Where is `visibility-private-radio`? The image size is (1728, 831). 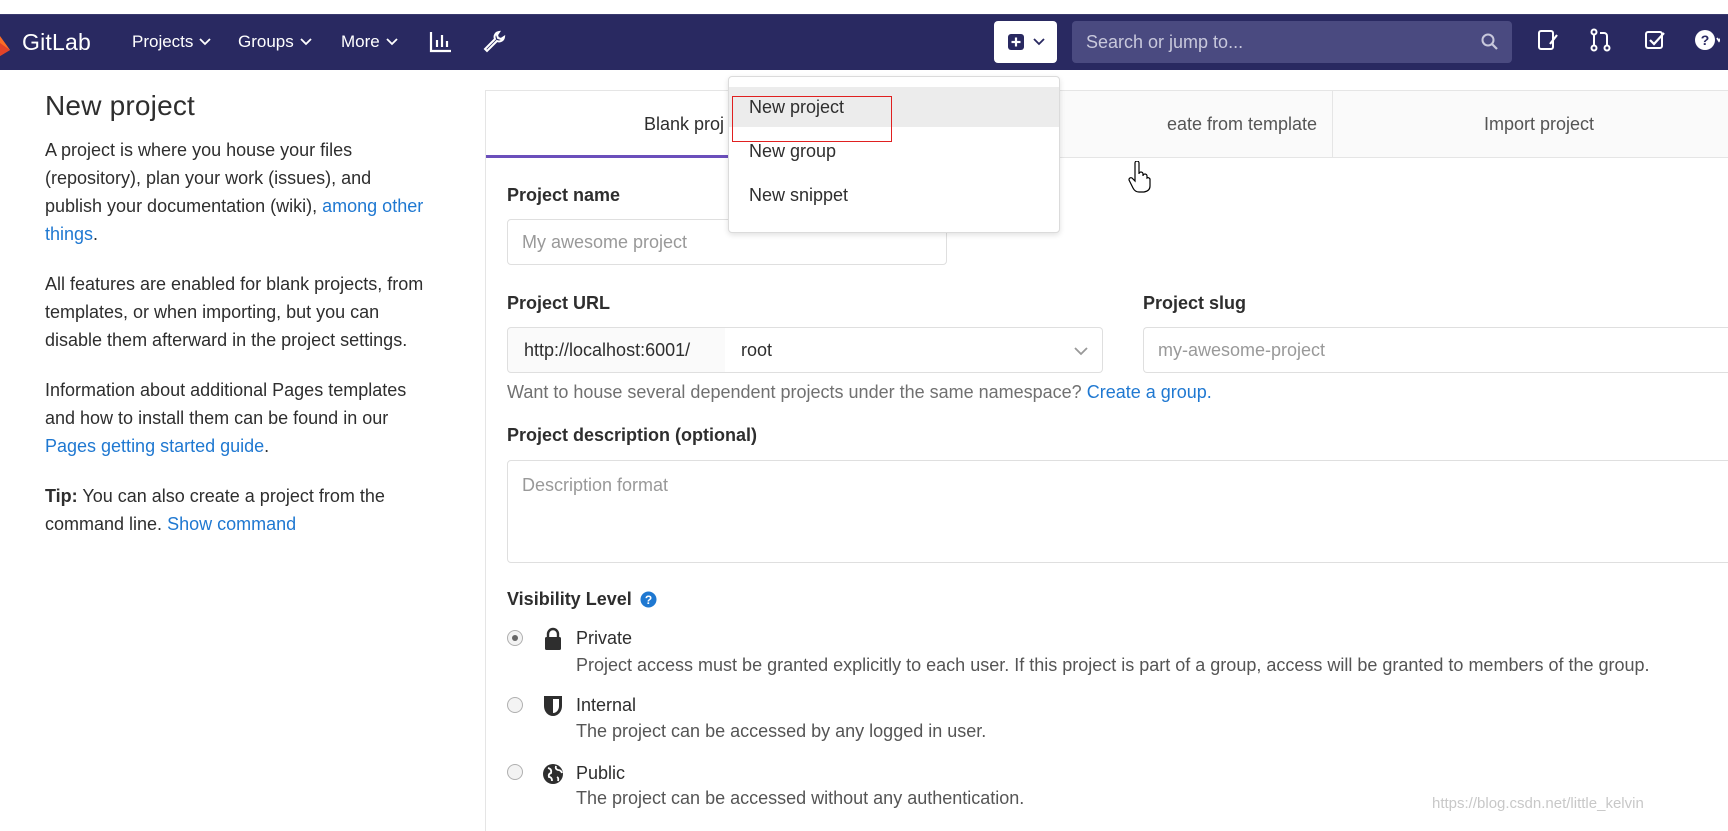 visibility-private-radio is located at coordinates (515, 638).